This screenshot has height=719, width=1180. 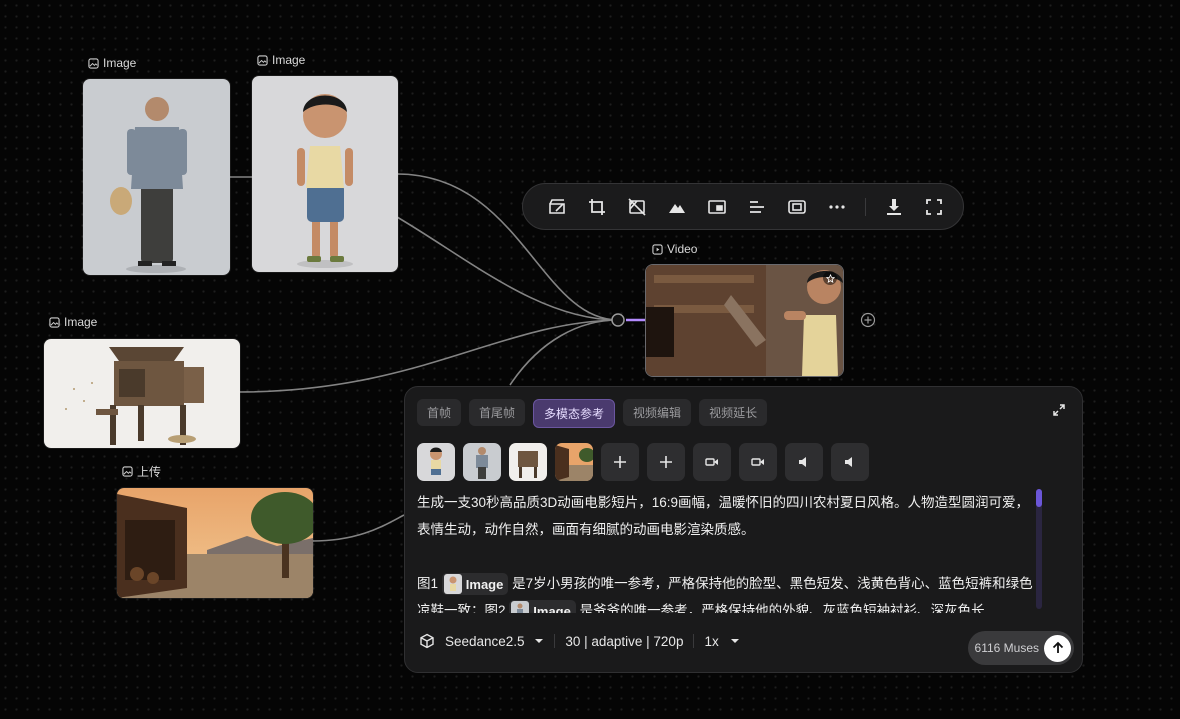 What do you see at coordinates (427, 641) in the screenshot?
I see `cube-icon` at bounding box center [427, 641].